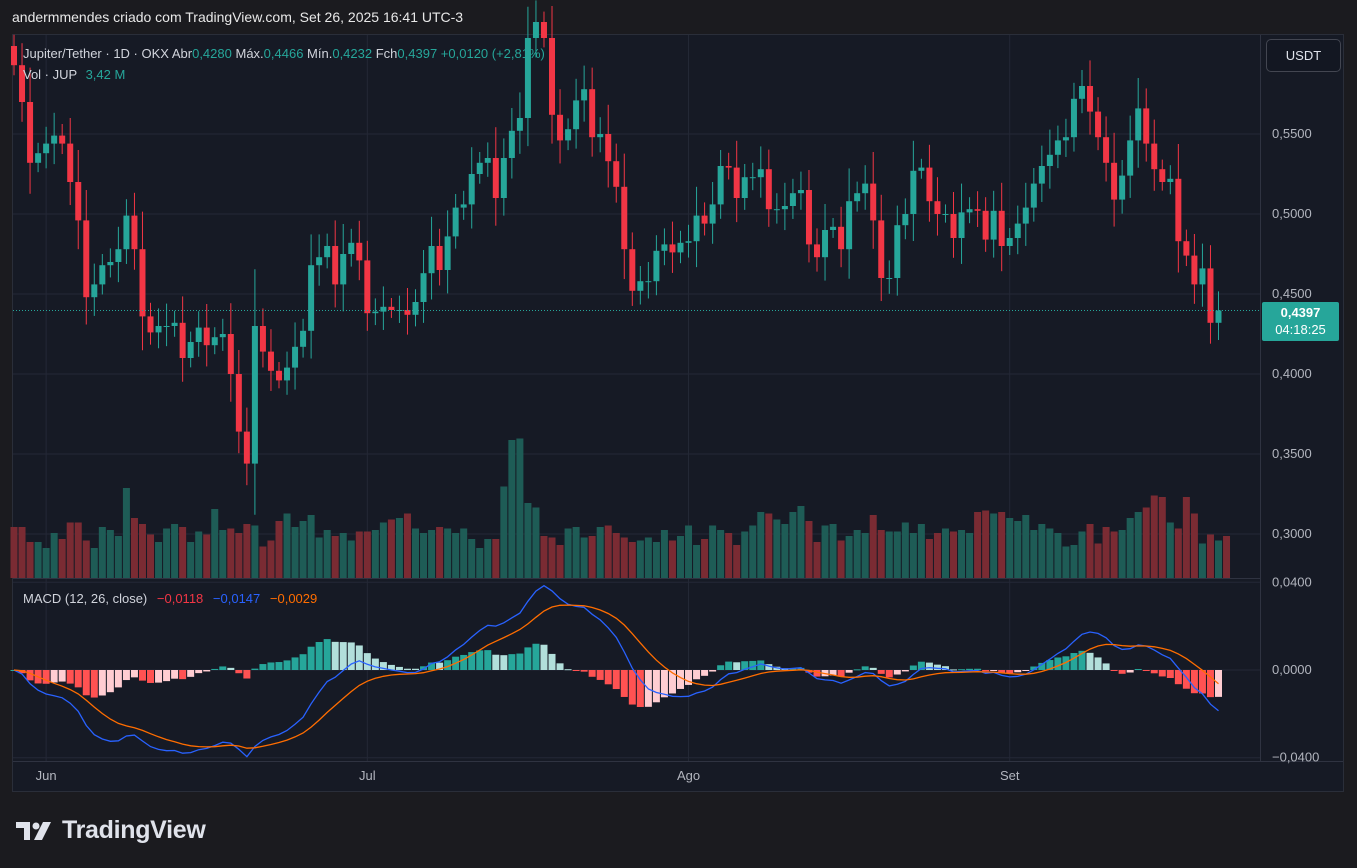 The image size is (1357, 868). Describe the element at coordinates (182, 53) in the screenshot. I see `open-label: Abr` at that location.